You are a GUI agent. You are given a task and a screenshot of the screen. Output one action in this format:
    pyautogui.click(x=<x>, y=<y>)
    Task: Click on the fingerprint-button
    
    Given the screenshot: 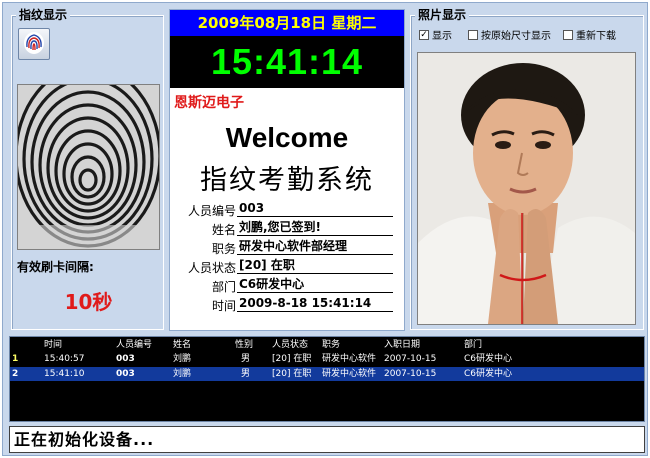 What is the action you would take?
    pyautogui.click(x=34, y=44)
    